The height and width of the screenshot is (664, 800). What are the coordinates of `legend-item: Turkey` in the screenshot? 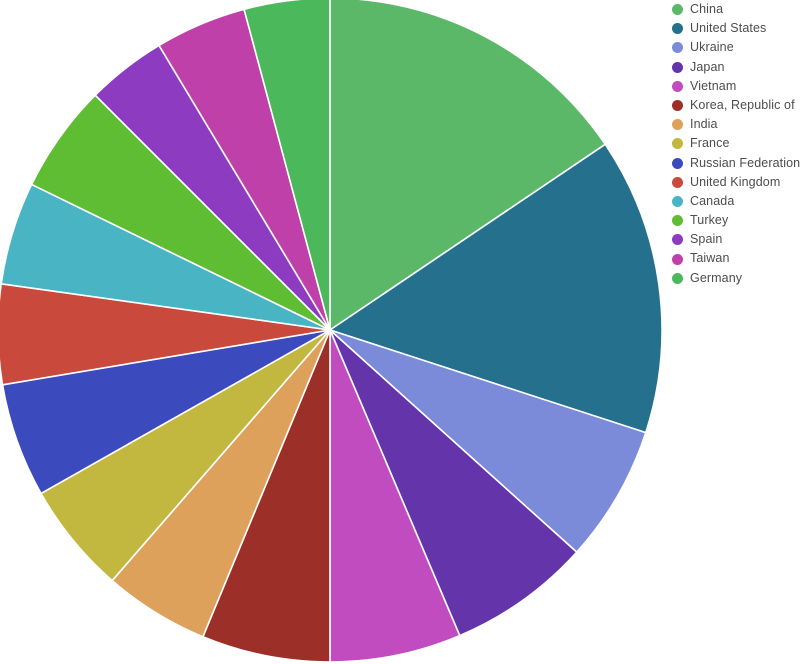 It's located at (736, 220).